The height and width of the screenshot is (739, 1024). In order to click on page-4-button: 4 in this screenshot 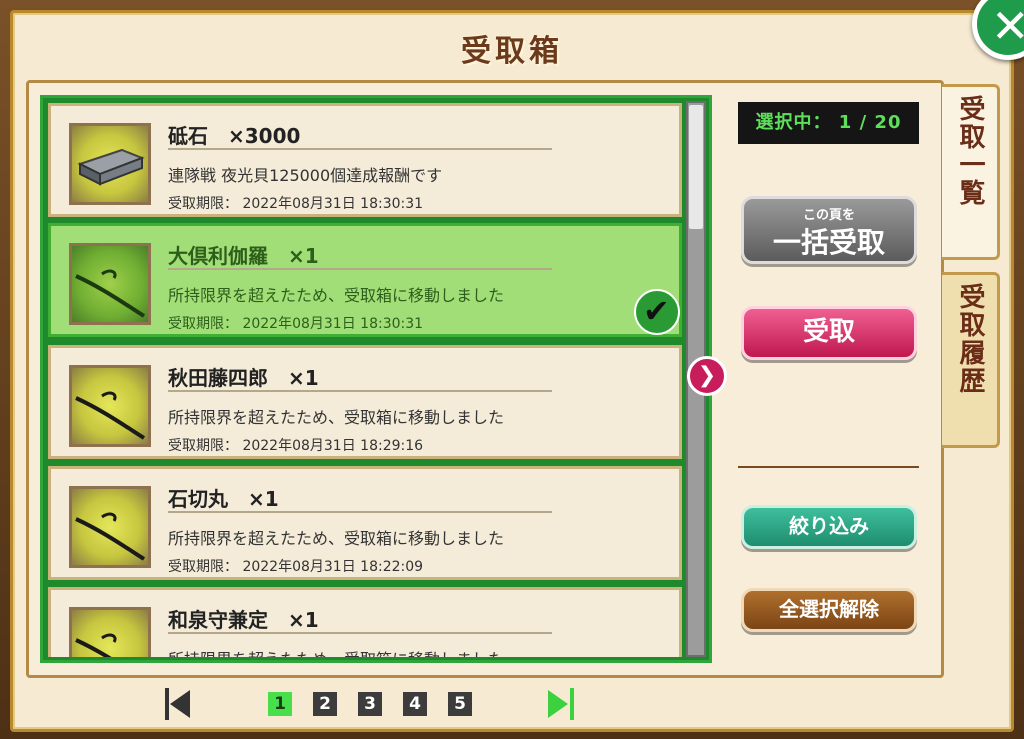, I will do `click(415, 704)`.